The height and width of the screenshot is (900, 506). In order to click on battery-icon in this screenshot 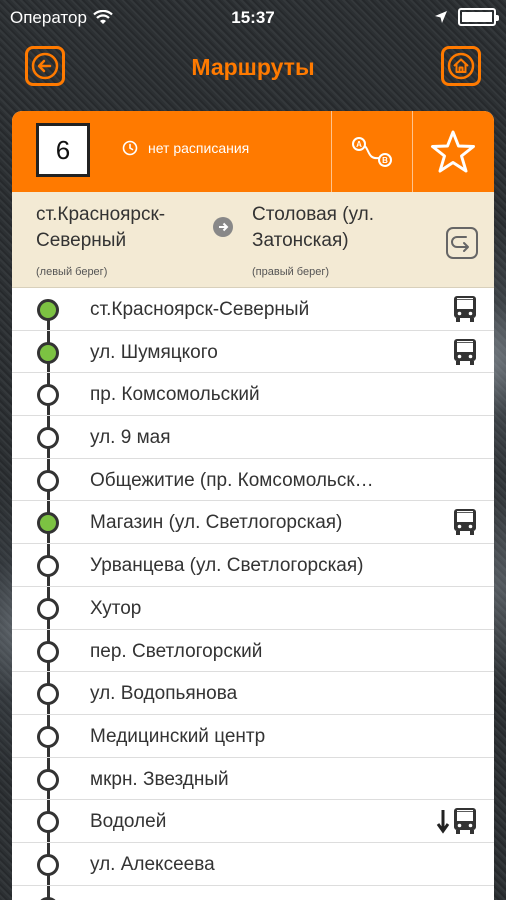, I will do `click(478, 17)`.